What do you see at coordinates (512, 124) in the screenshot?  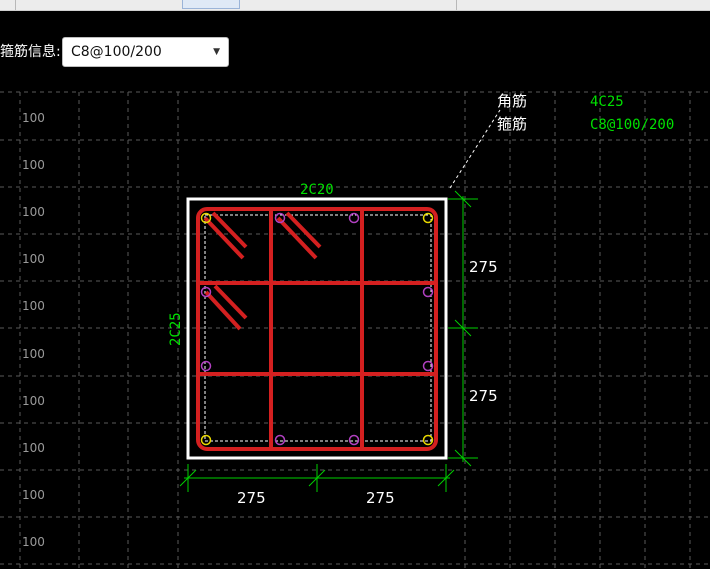 I see `stirrup-label: 箍筋` at bounding box center [512, 124].